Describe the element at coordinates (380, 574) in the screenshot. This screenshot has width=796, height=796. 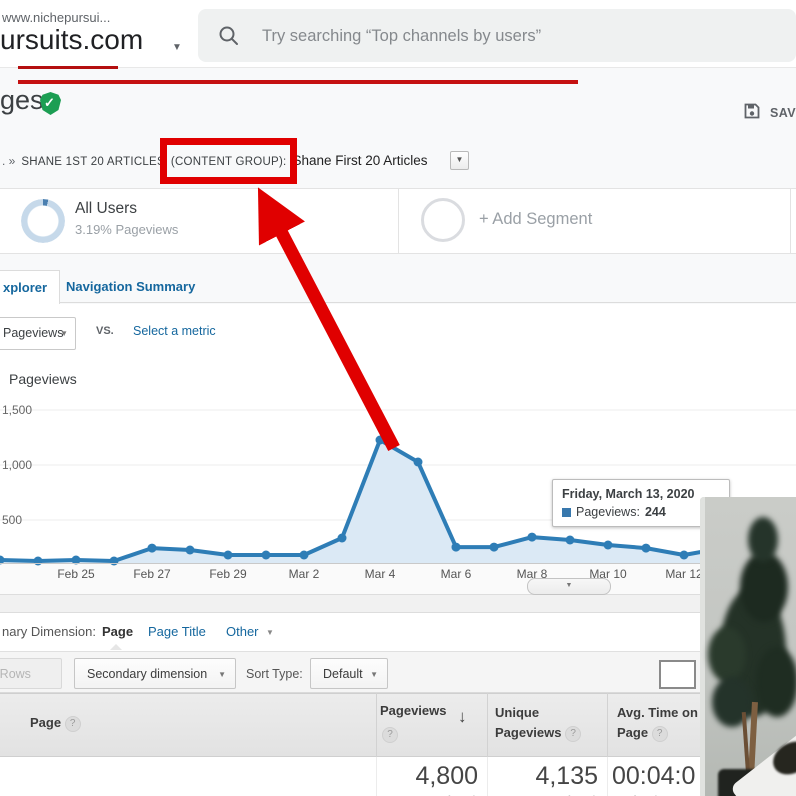
I see `svg-text: Mar 4` at that location.